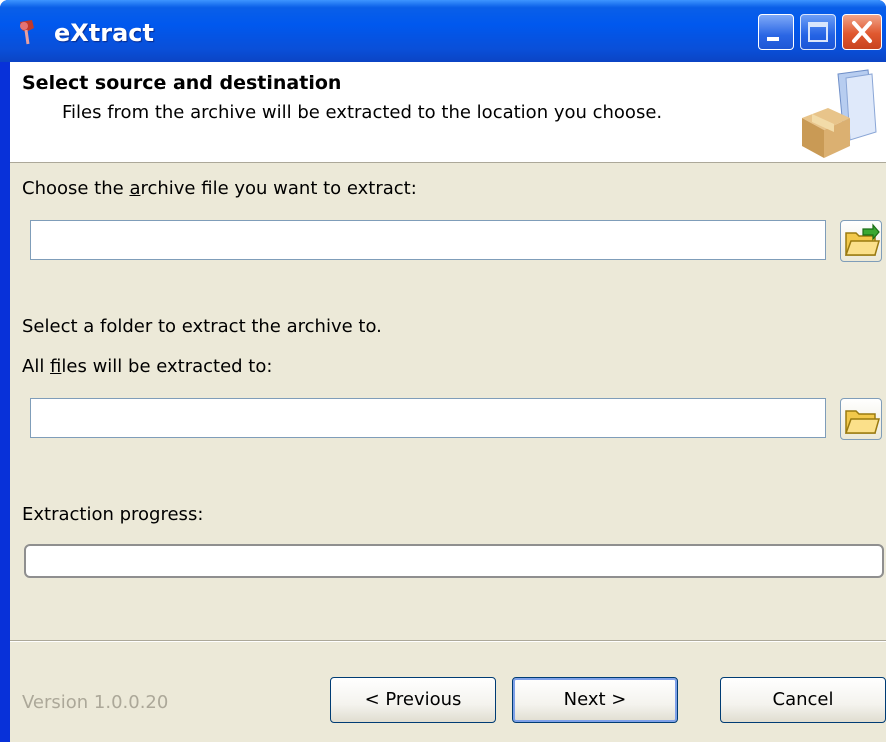 The width and height of the screenshot is (886, 742). What do you see at coordinates (95, 702) in the screenshot?
I see `version-text: Version 1.0.0.20` at bounding box center [95, 702].